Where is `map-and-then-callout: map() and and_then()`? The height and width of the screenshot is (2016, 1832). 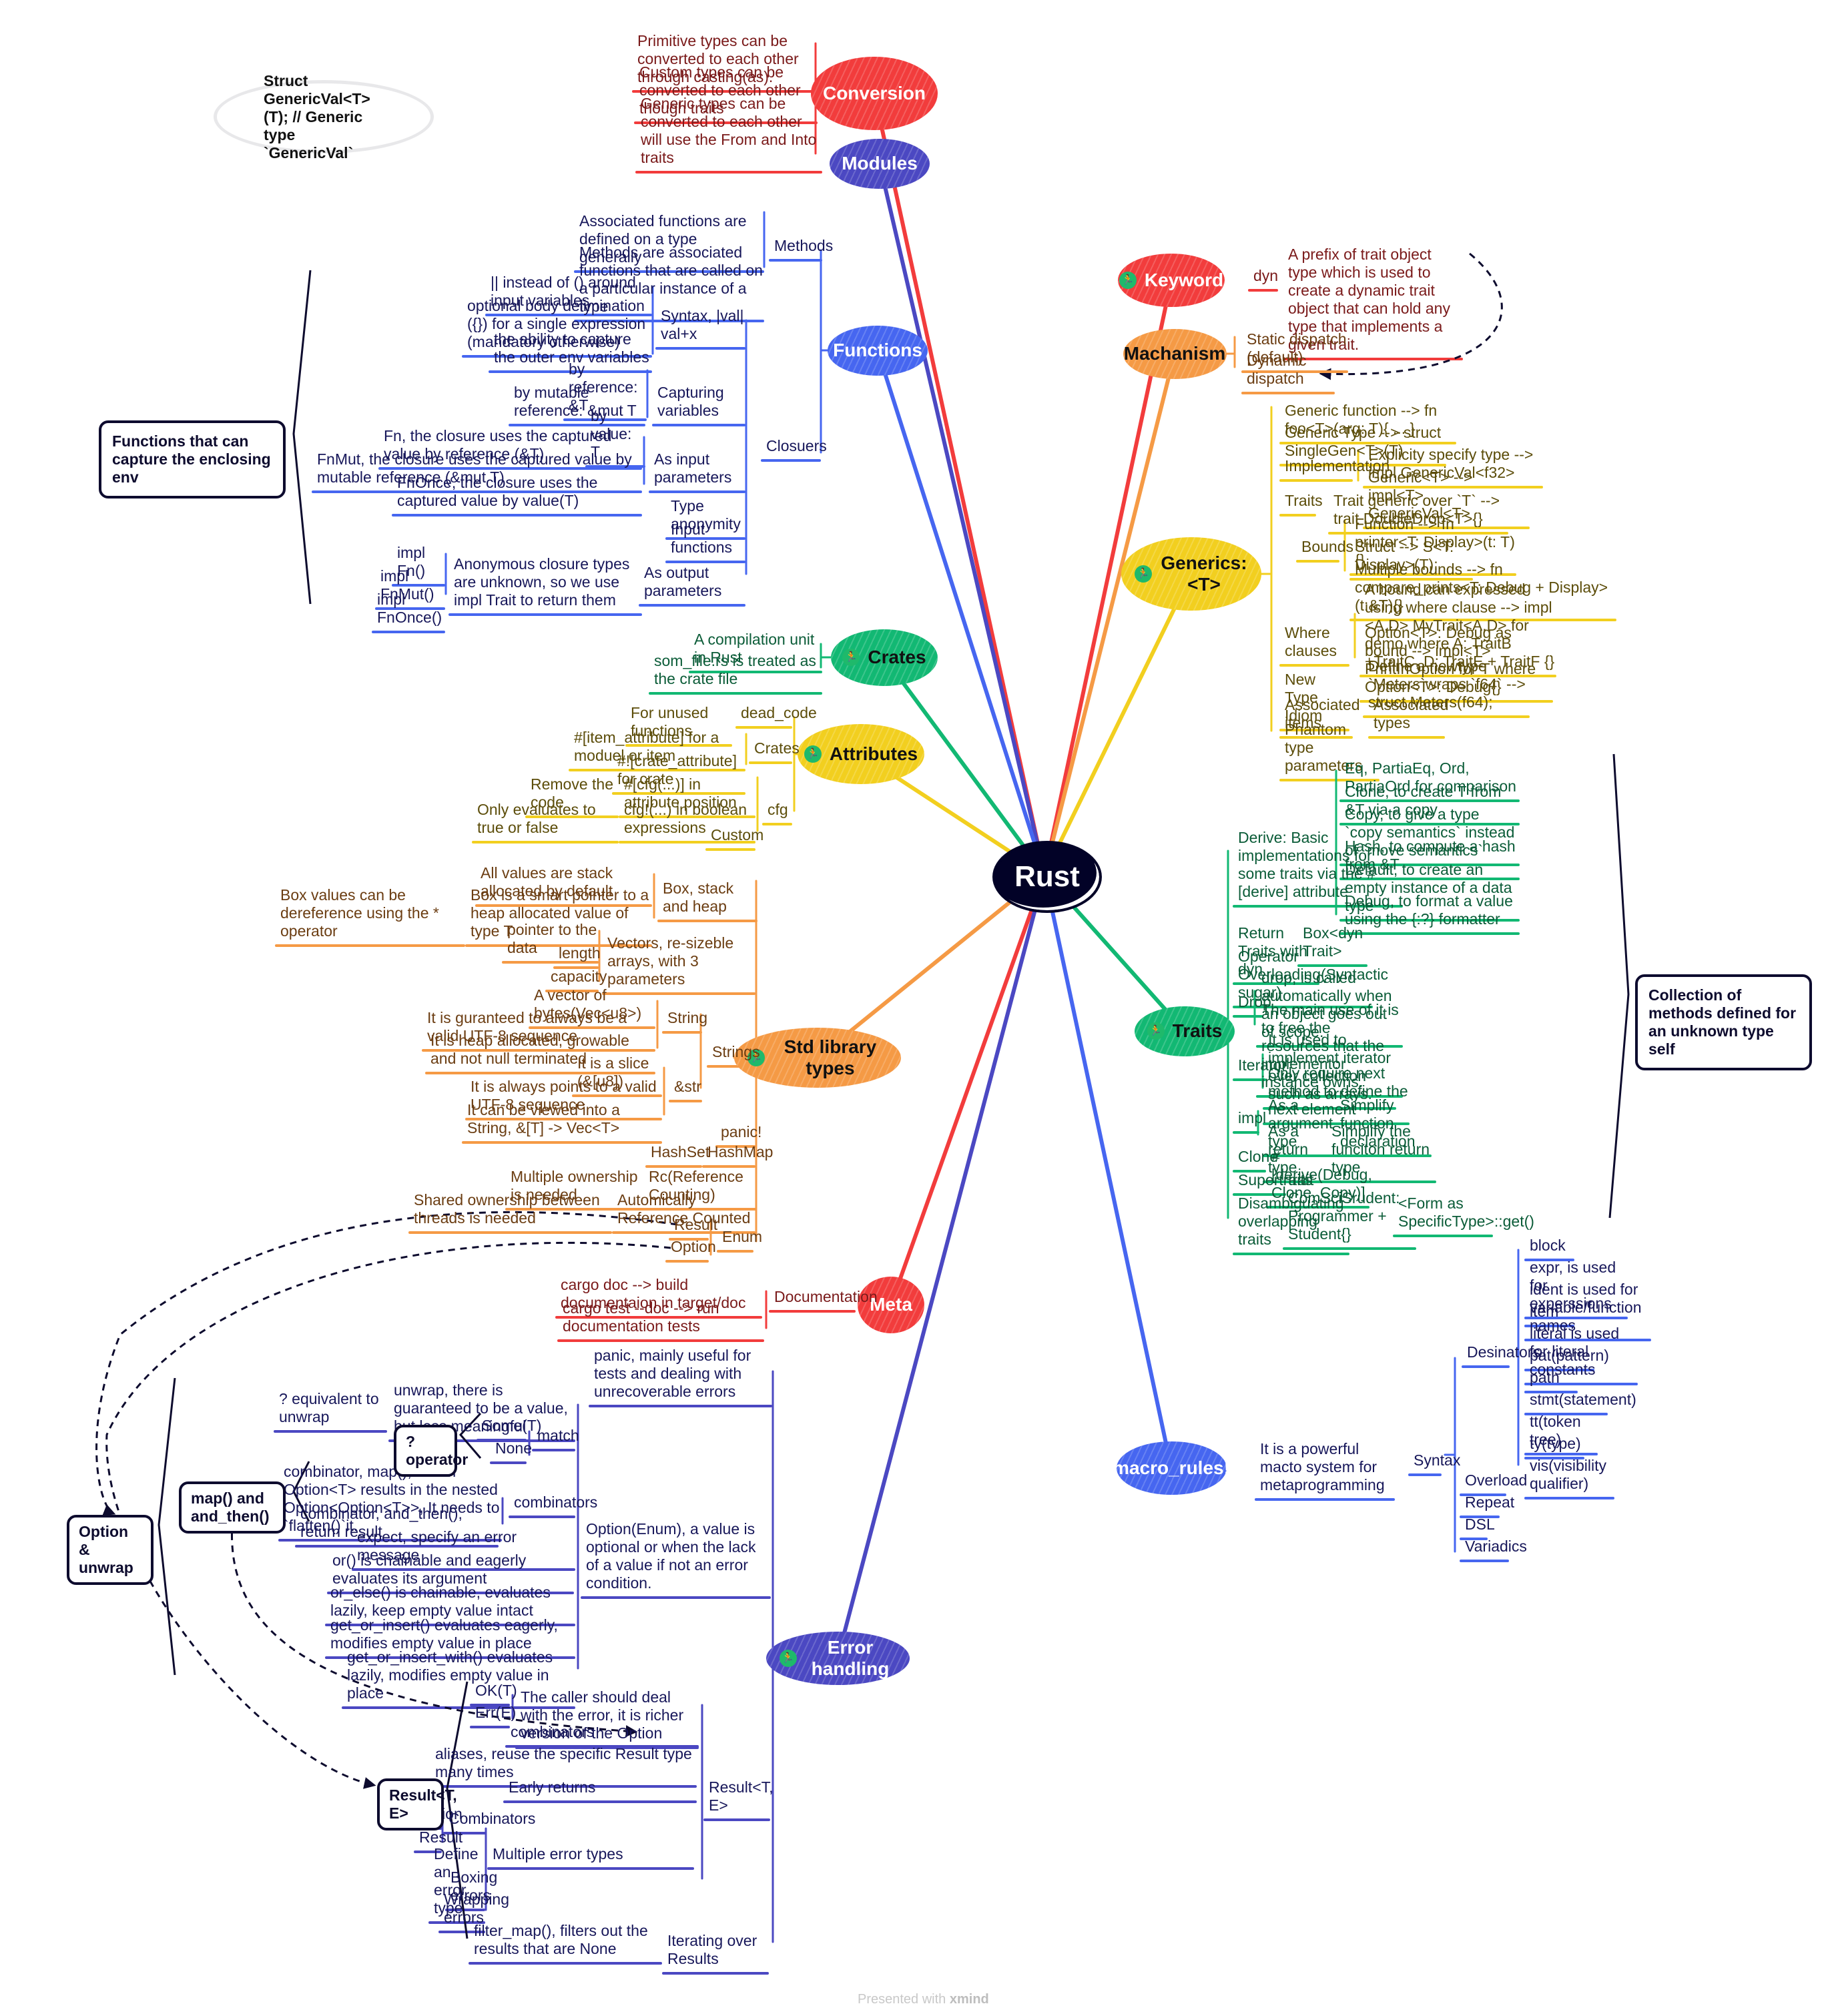
map-and-then-callout: map() and and_then() is located at coordinates (233, 1507).